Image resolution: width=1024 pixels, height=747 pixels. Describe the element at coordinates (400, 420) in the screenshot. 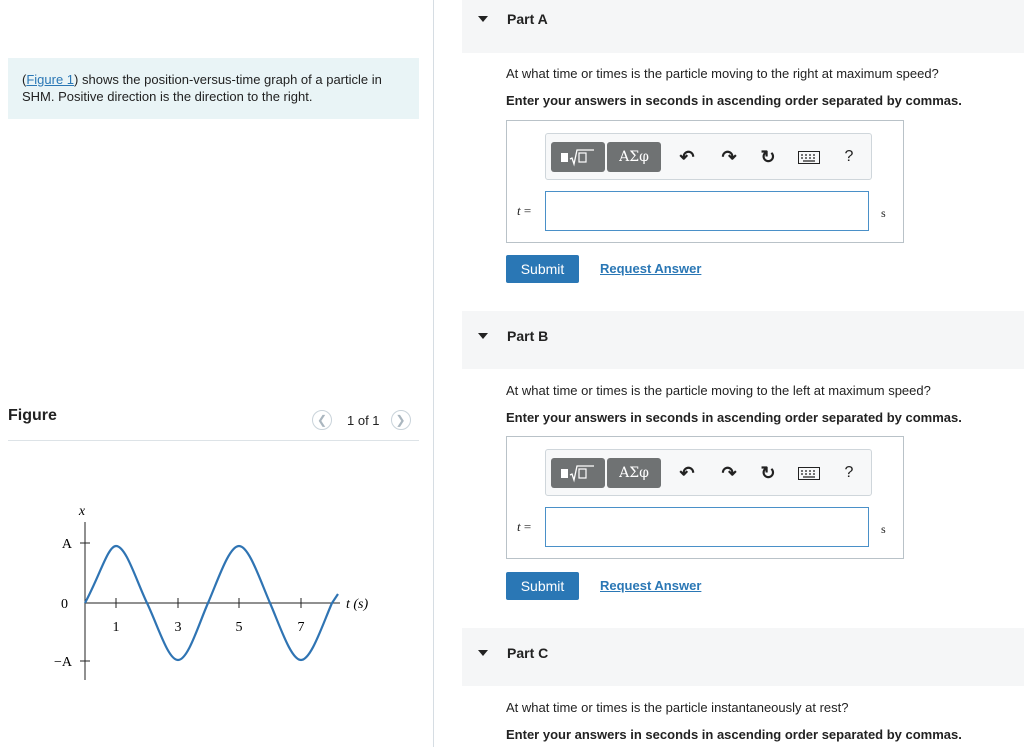

I see `chevron-right-icon: ❯` at that location.